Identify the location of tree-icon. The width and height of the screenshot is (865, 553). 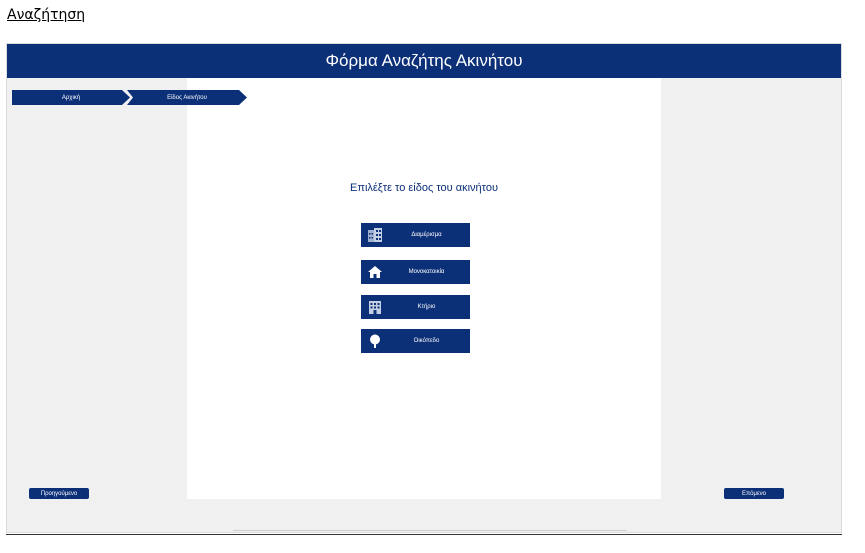
(375, 341).